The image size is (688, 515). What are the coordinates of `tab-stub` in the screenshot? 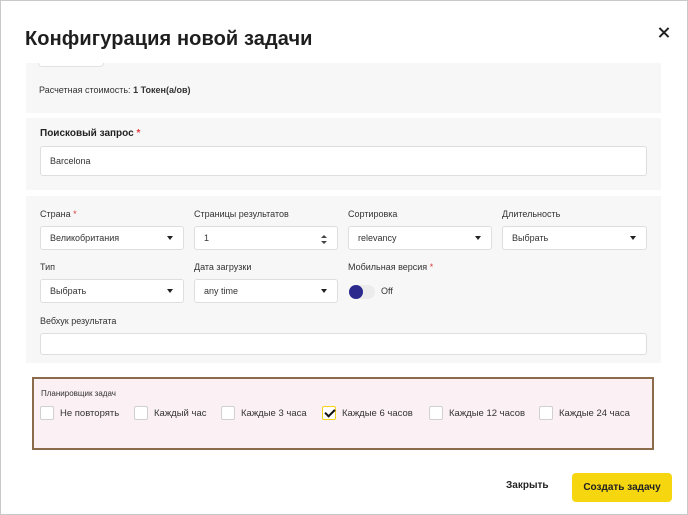 It's located at (71, 65).